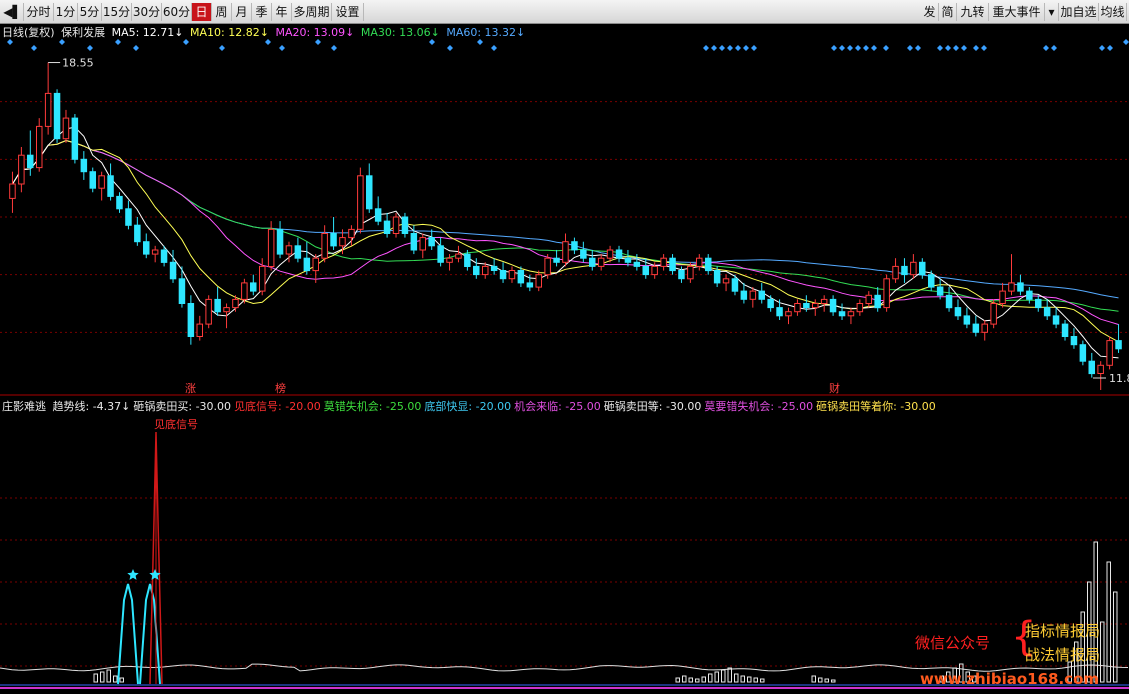  Describe the element at coordinates (486, 32) in the screenshot. I see `ma60-value: MA60: 13.32↓` at that location.